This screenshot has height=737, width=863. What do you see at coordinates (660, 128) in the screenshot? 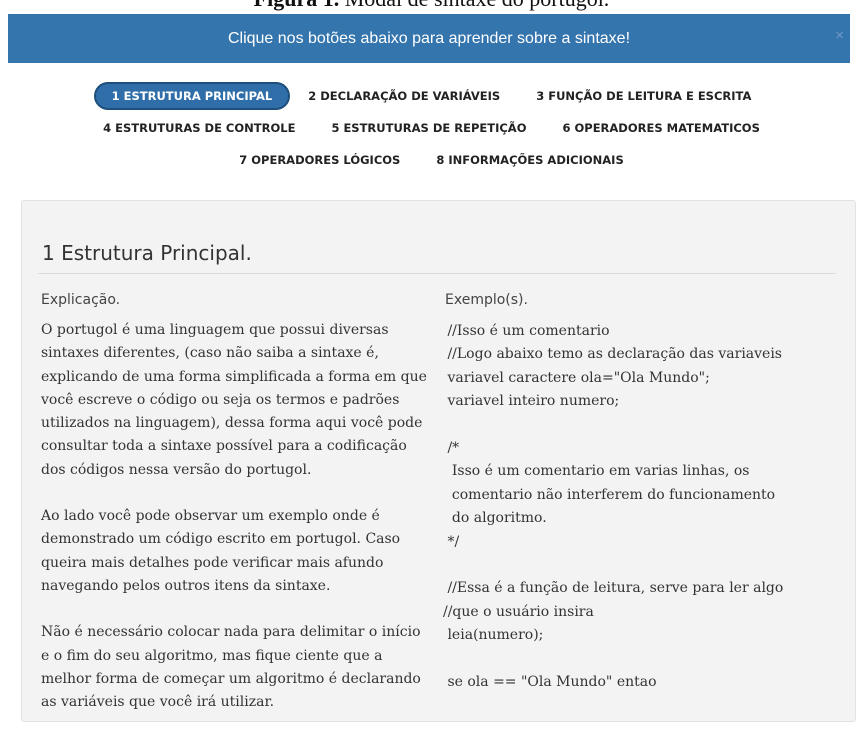
I see `syntax-tab: 6 OPERADORES MATEMATICOS` at bounding box center [660, 128].